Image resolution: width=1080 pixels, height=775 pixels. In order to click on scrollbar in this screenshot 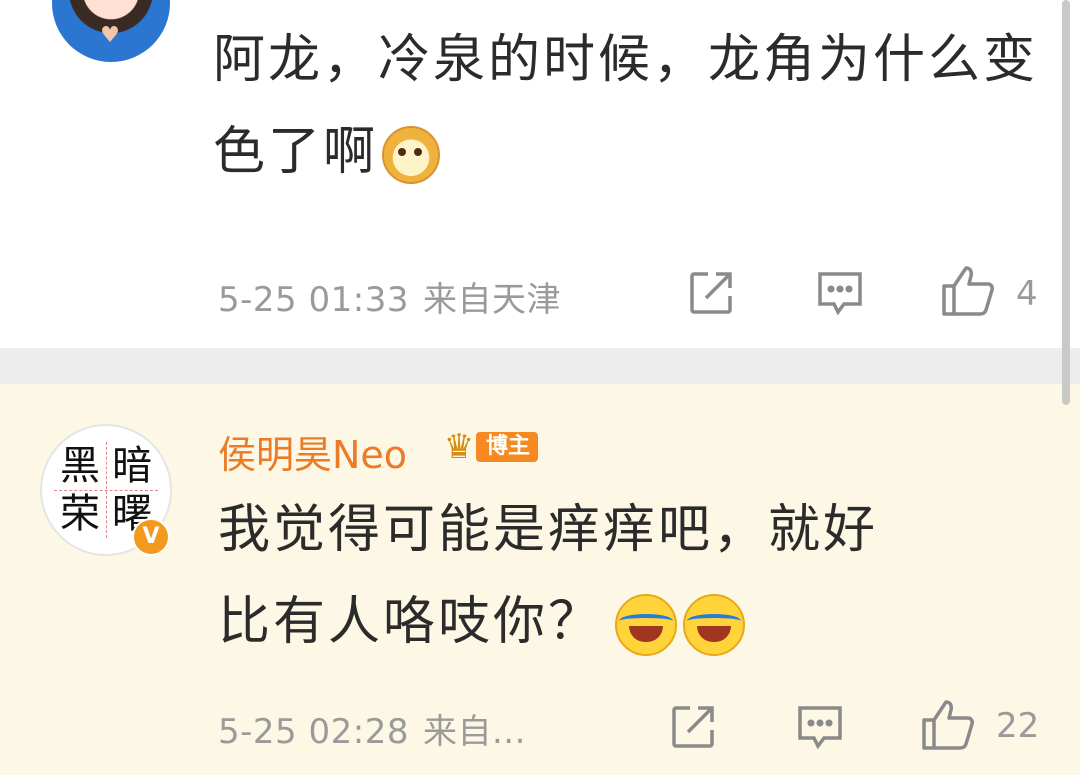, I will do `click(1066, 202)`.